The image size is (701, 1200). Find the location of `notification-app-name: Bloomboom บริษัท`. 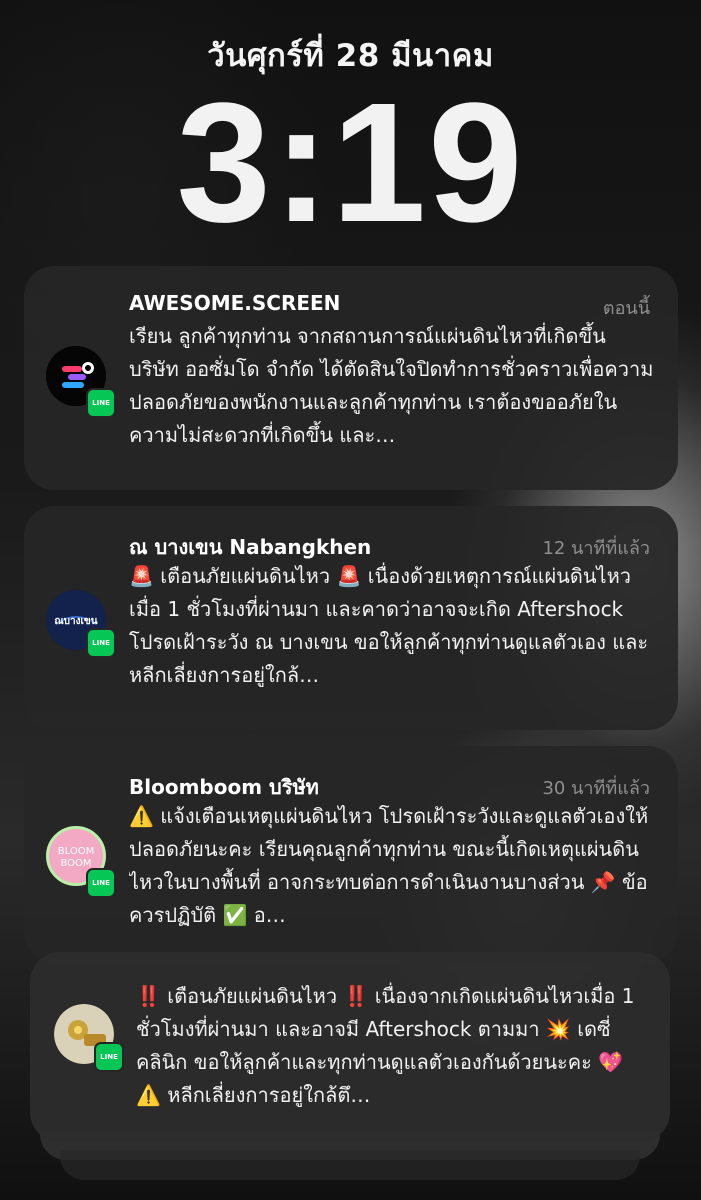

notification-app-name: Bloomboom บริษัท is located at coordinates (224, 787).